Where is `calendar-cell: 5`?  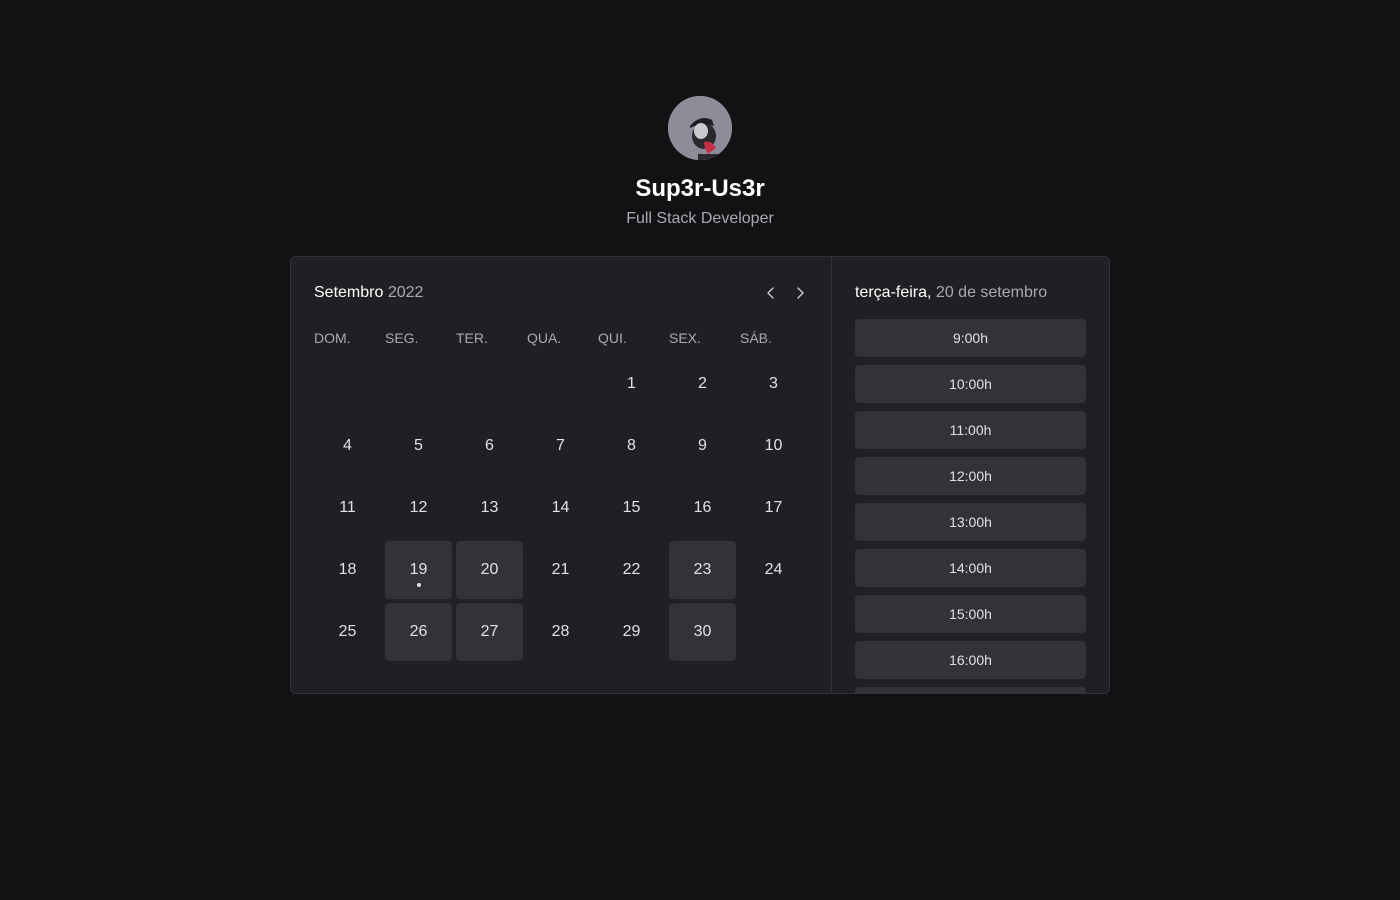 calendar-cell: 5 is located at coordinates (418, 446).